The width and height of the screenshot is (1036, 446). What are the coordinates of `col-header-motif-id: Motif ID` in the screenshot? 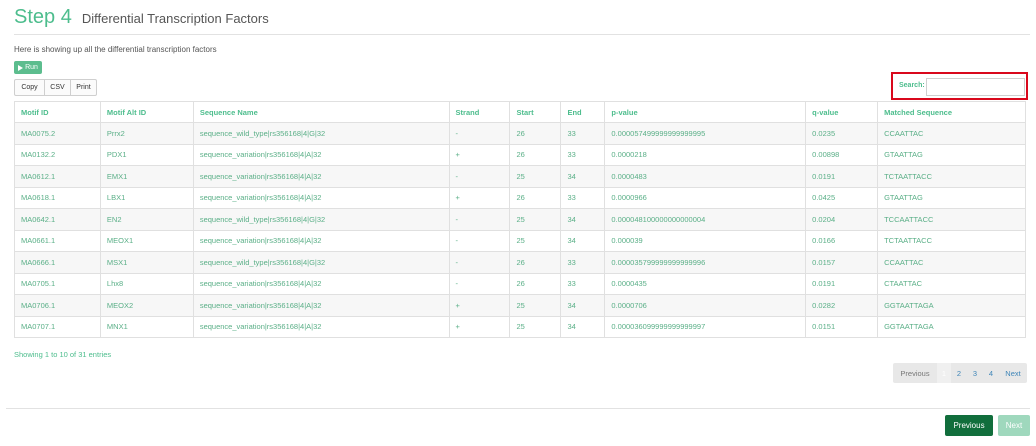 It's located at (57, 112).